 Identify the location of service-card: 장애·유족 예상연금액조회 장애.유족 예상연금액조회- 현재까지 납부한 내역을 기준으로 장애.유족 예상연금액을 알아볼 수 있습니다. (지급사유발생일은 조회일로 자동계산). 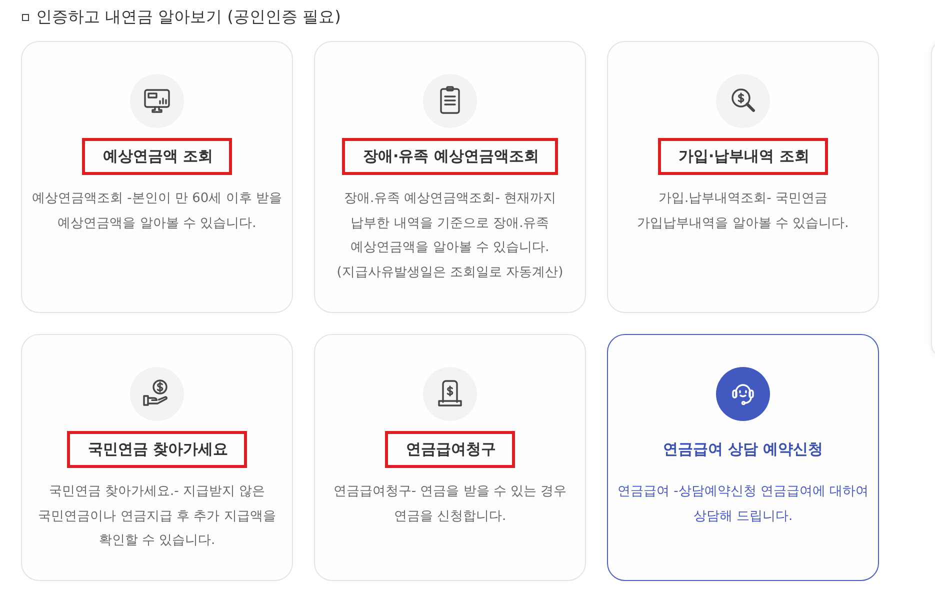
(450, 177).